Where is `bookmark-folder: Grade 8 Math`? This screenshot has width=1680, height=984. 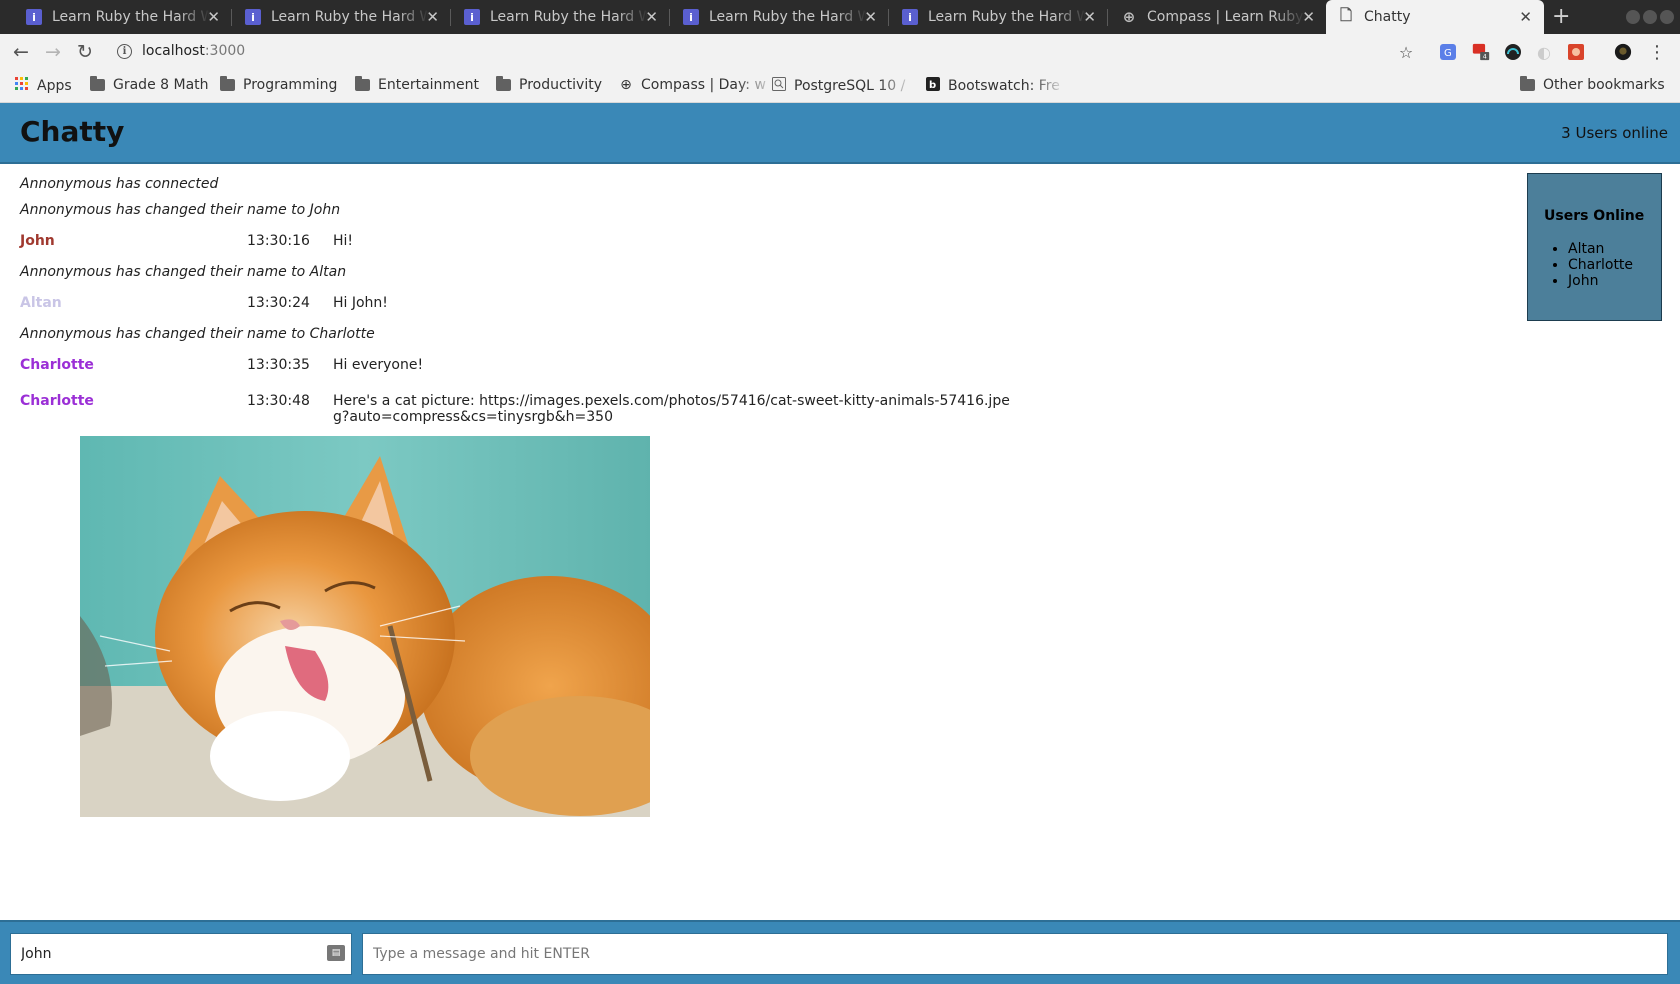 bookmark-folder: Grade 8 Math is located at coordinates (149, 84).